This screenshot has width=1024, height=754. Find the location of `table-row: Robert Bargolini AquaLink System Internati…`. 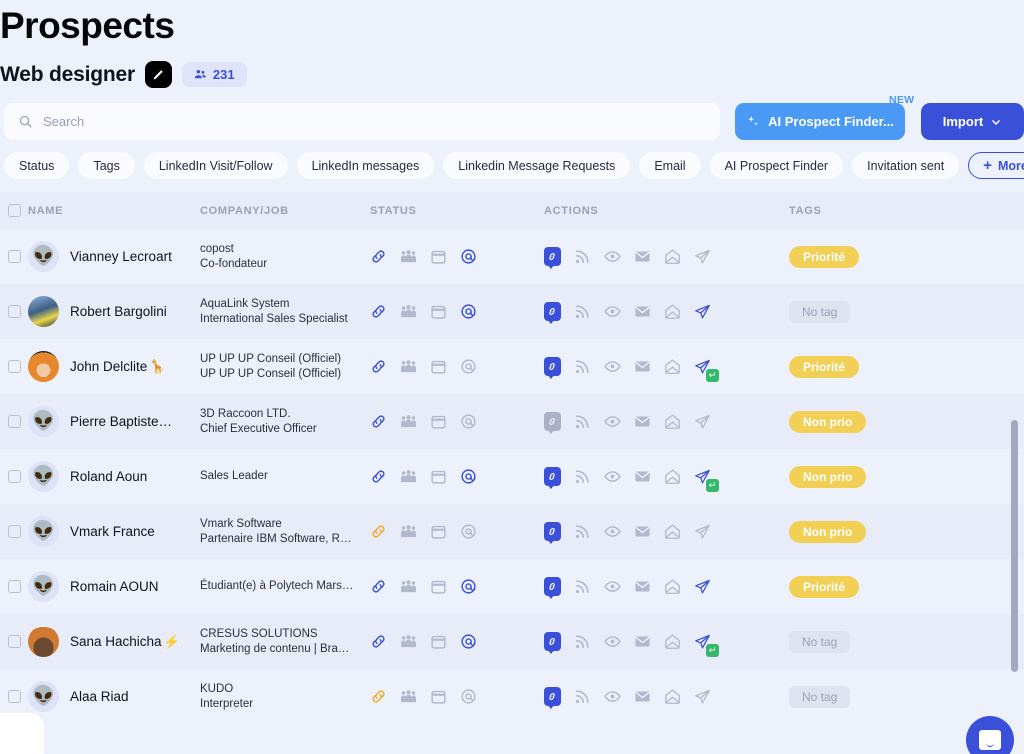

table-row: Robert Bargolini AquaLink System Internati… is located at coordinates (512, 311).